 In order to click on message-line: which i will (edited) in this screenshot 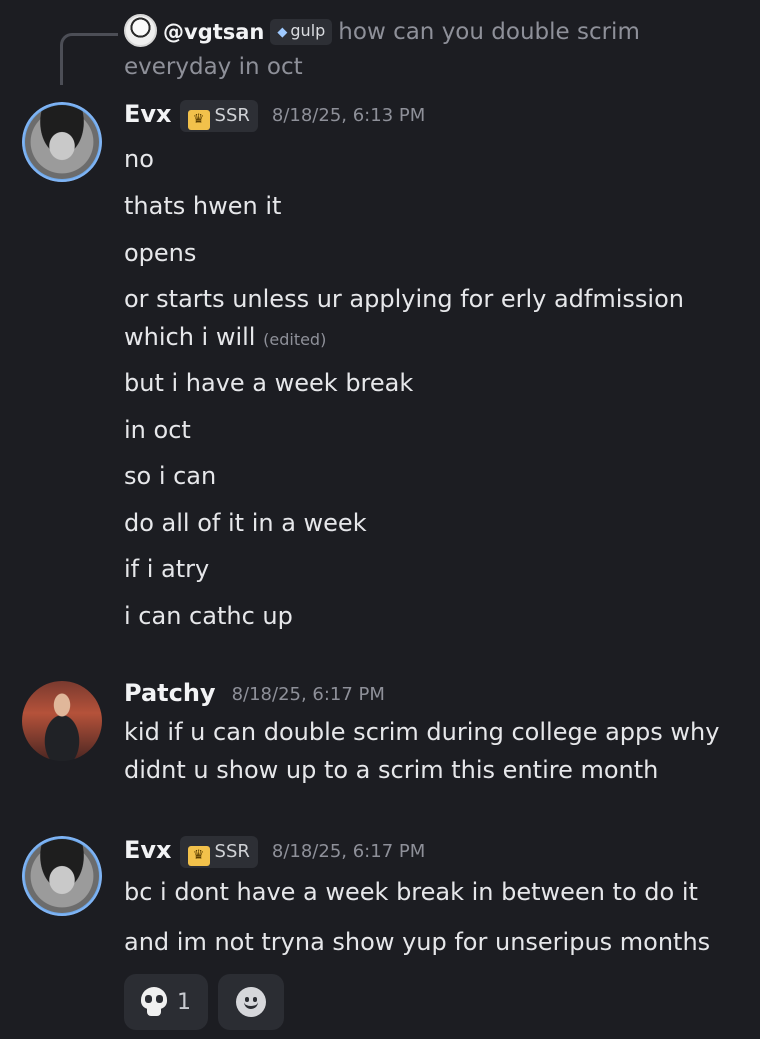, I will do `click(225, 338)`.